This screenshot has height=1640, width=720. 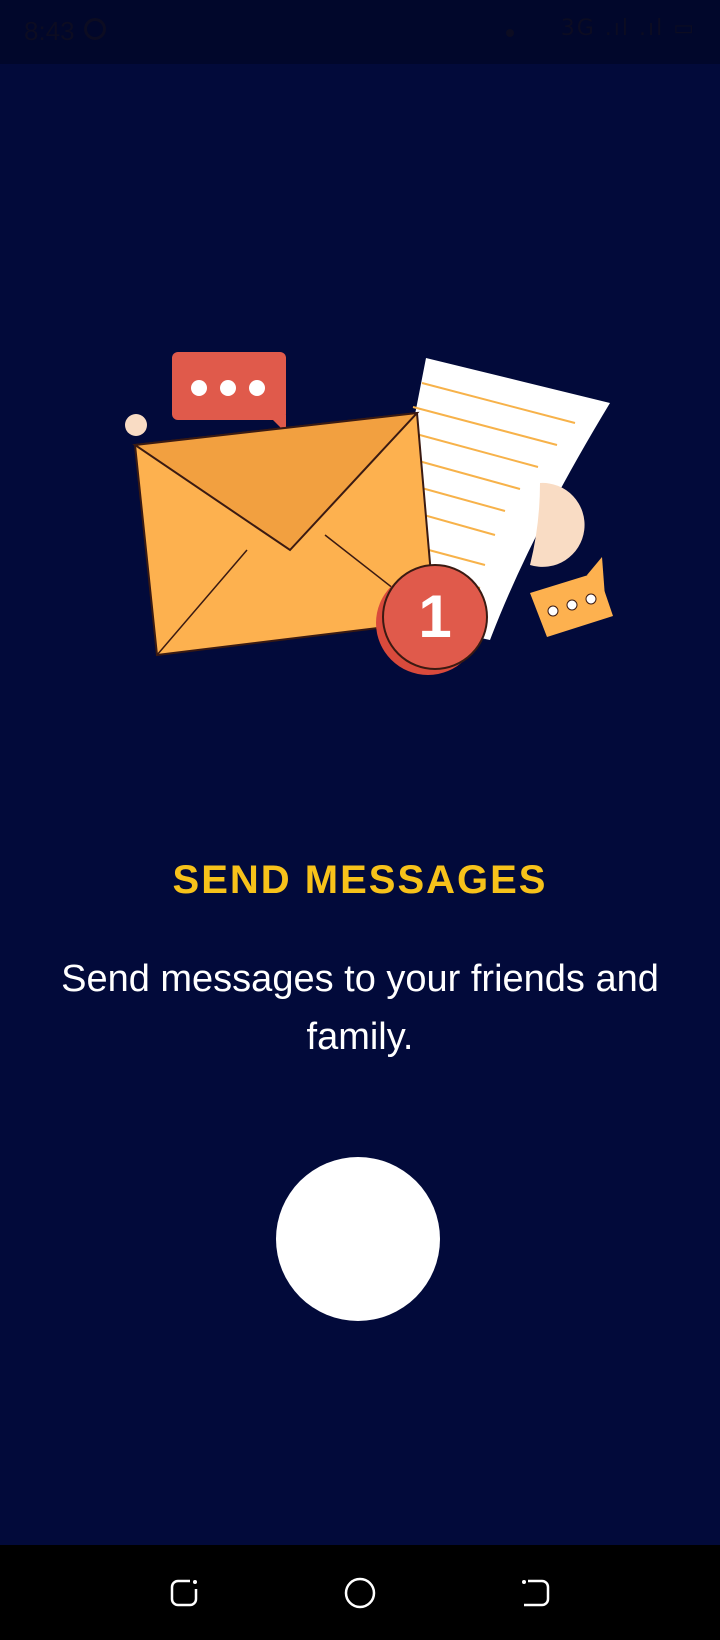 I want to click on recents-icon, so click(x=184, y=1593).